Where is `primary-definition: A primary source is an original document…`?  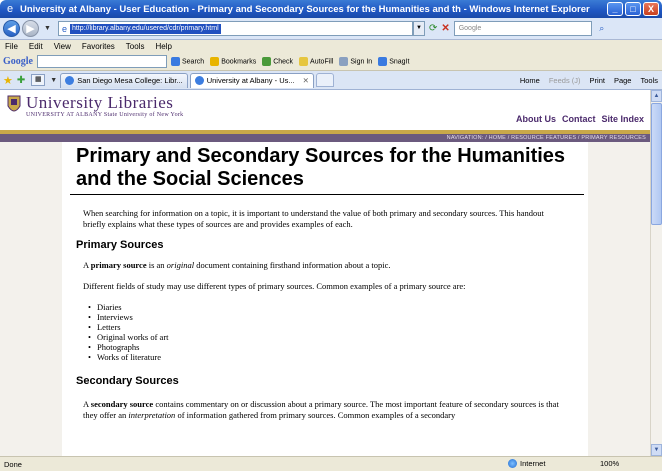 primary-definition: A primary source is an original document… is located at coordinates (237, 265).